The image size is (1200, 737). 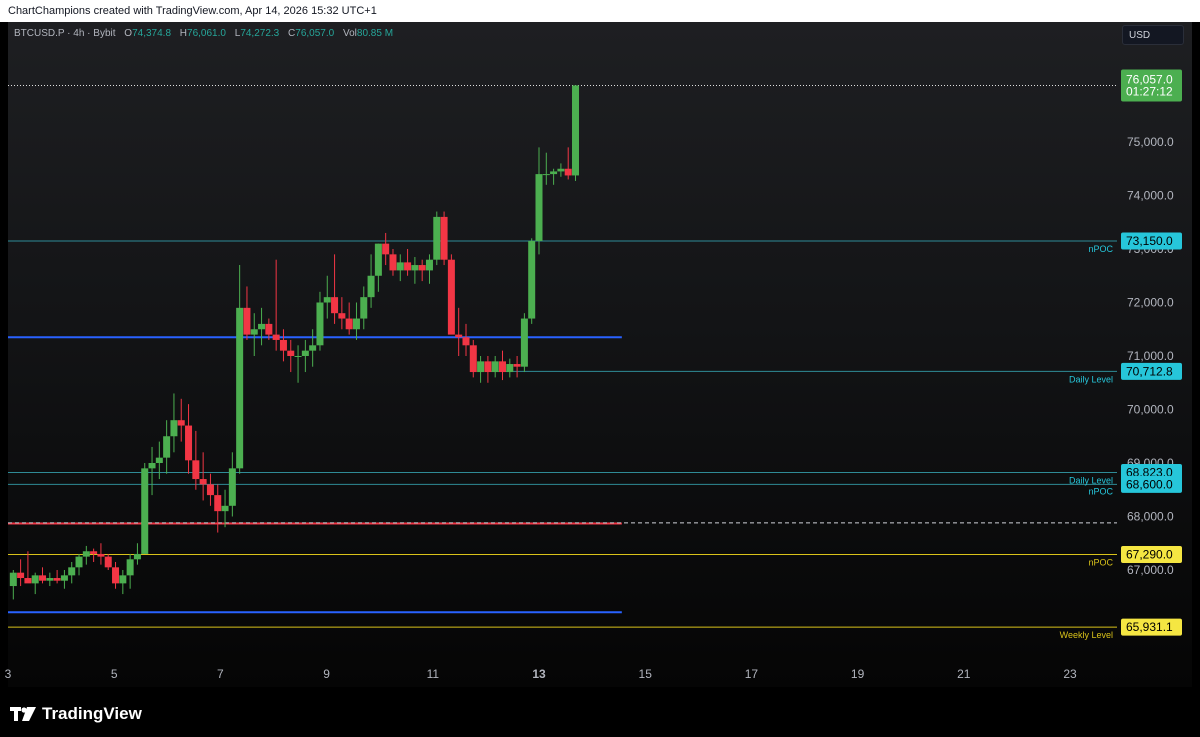 What do you see at coordinates (1086, 635) in the screenshot?
I see `level-tag: Weekly Level` at bounding box center [1086, 635].